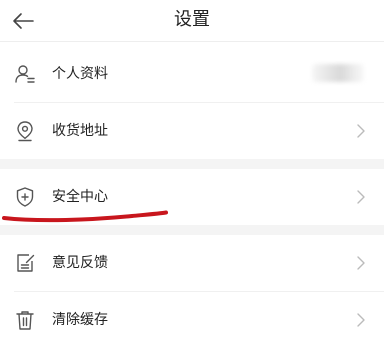  Describe the element at coordinates (25, 197) in the screenshot. I see `shield-icon` at that location.